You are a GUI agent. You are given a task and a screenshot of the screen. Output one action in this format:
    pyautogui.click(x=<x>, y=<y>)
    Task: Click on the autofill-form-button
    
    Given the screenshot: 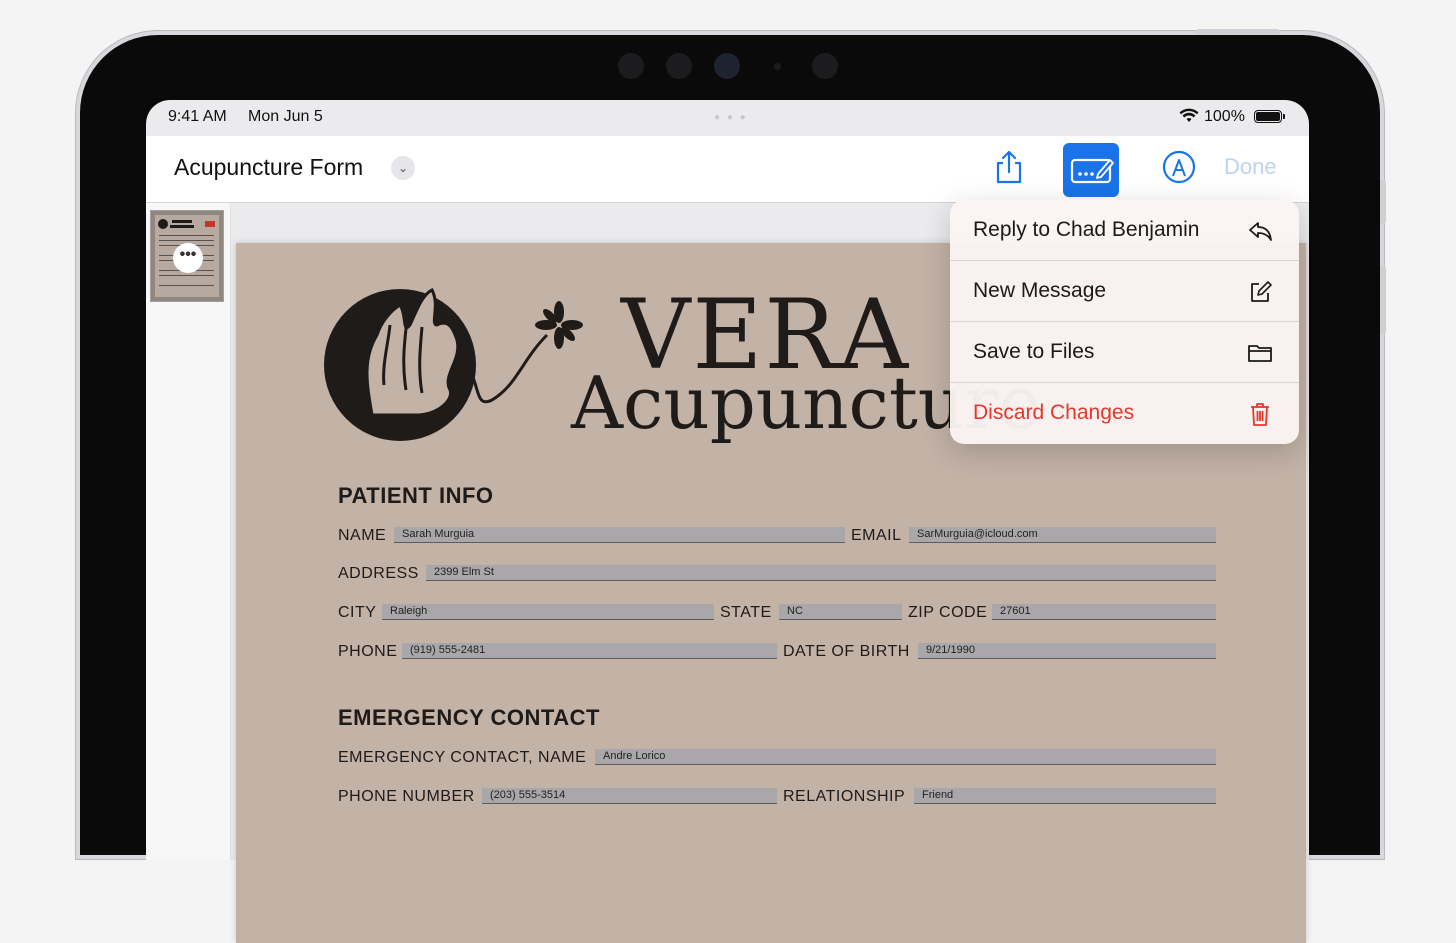 What is the action you would take?
    pyautogui.click(x=1091, y=170)
    